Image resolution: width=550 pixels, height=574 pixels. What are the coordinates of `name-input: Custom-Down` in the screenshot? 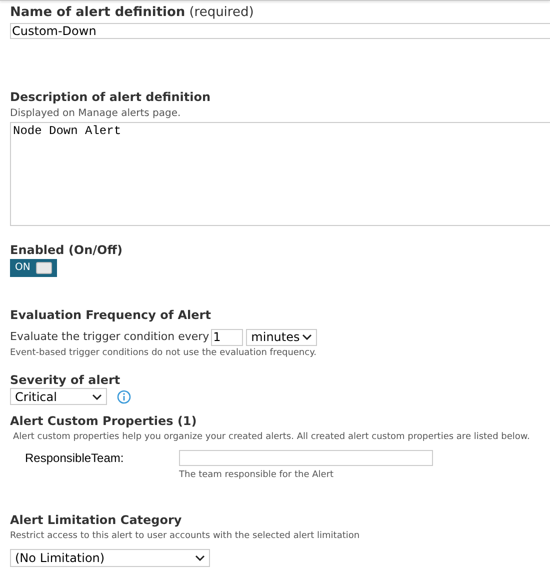 It's located at (280, 30).